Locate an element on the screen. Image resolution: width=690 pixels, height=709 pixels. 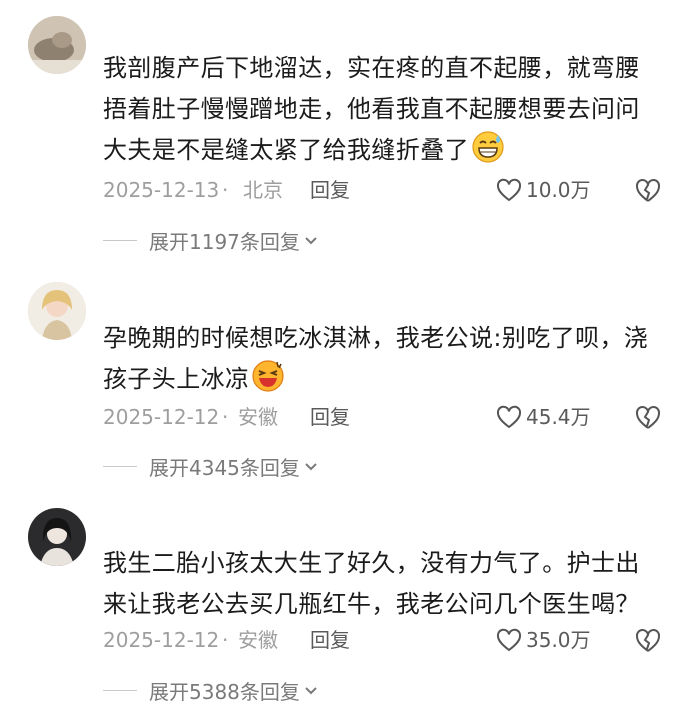
comment-location: 北京 is located at coordinates (263, 190).